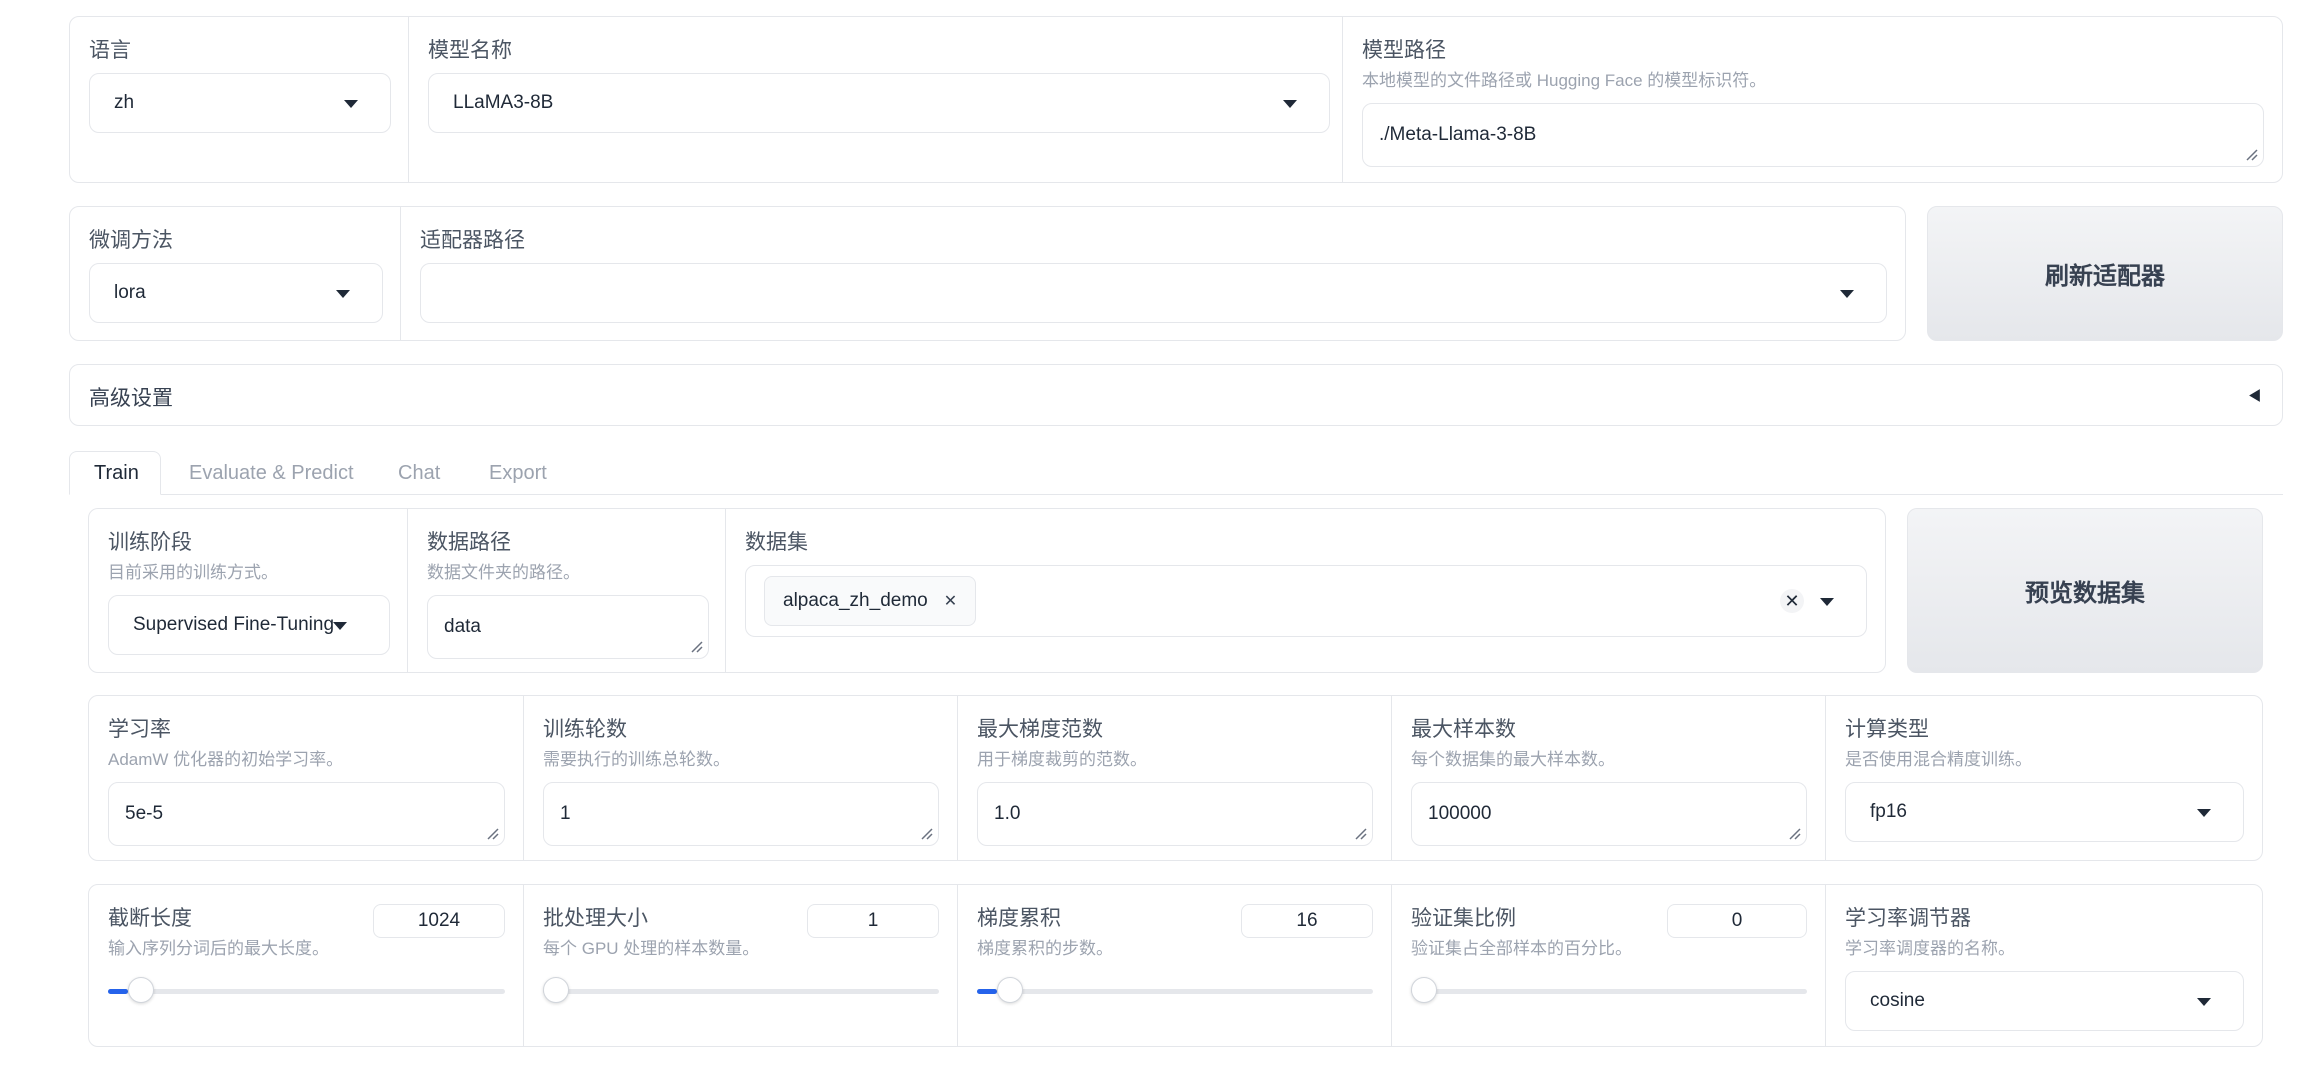 This screenshot has width=2313, height=1069. Describe the element at coordinates (419, 473) in the screenshot. I see `tab-chat: Chat` at that location.